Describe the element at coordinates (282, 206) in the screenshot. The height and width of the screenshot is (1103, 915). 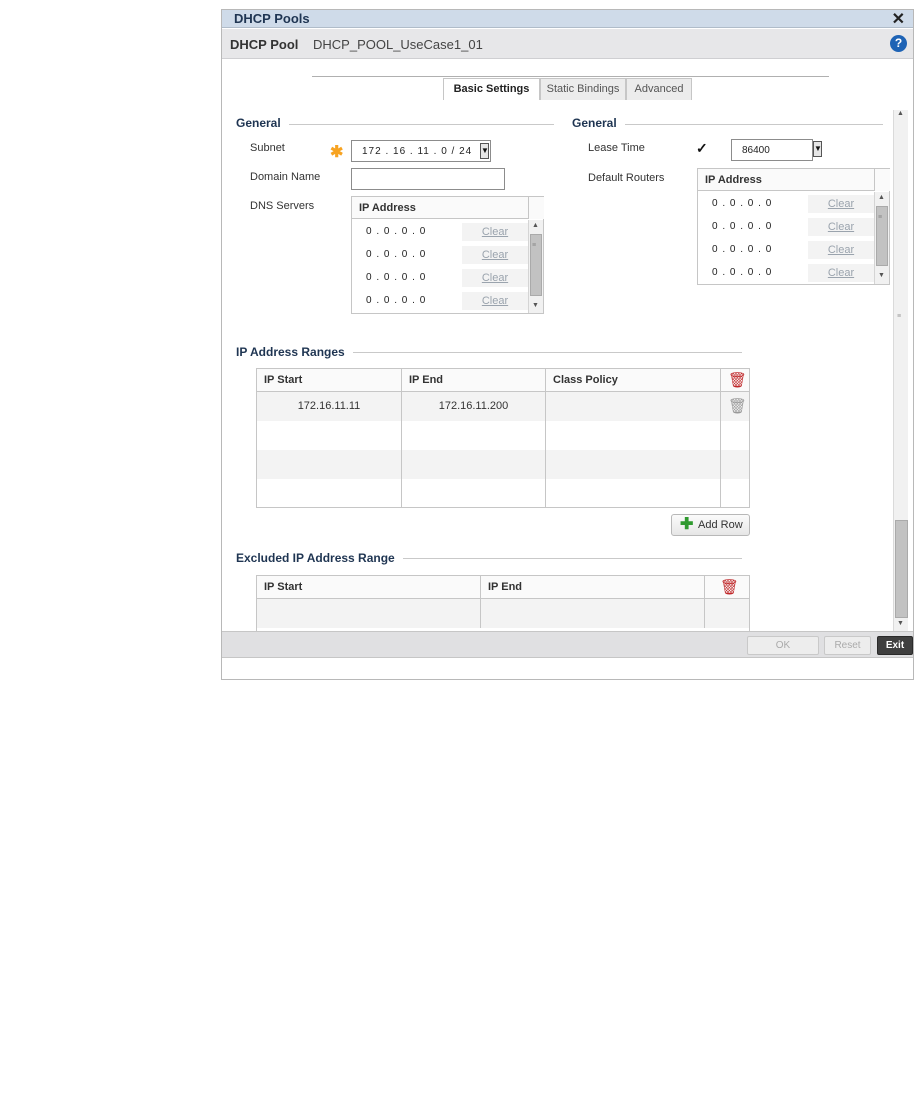
I see `dns-servers-label: DNS Servers` at that location.